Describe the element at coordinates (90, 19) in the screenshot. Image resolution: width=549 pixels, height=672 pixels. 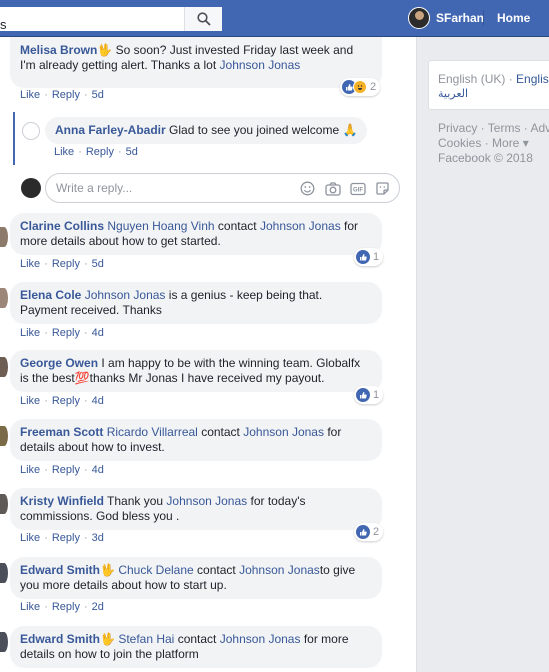
I see `search-input` at that location.